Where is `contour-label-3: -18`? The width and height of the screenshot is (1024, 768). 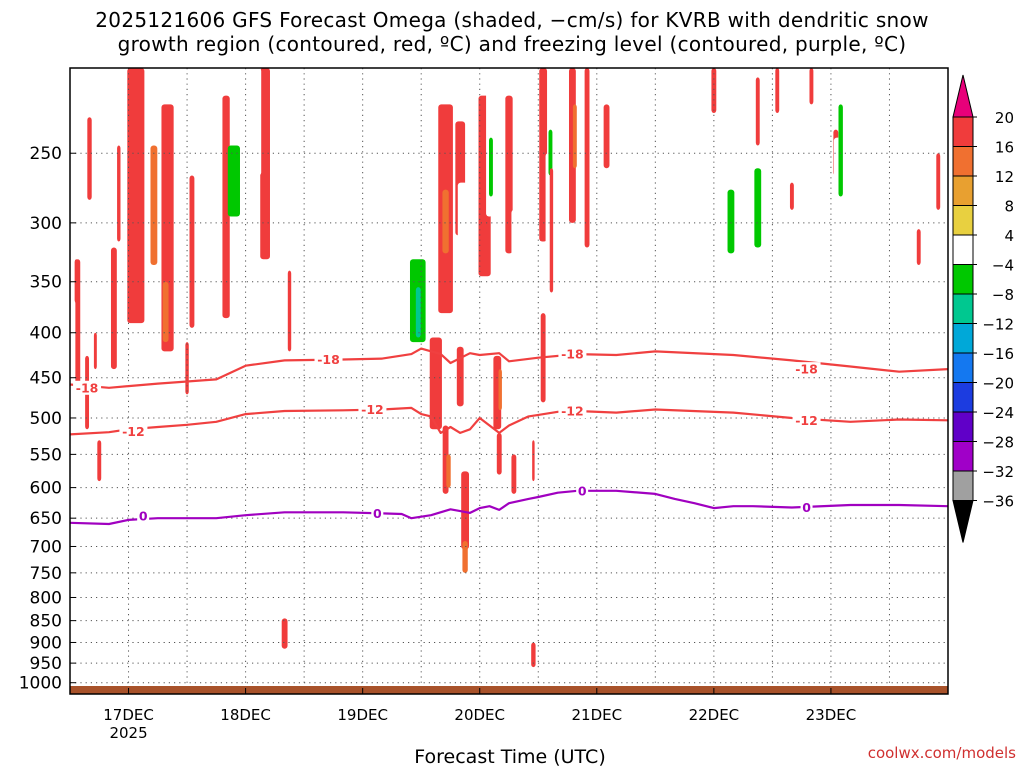 contour-label-3: -18 is located at coordinates (806, 369).